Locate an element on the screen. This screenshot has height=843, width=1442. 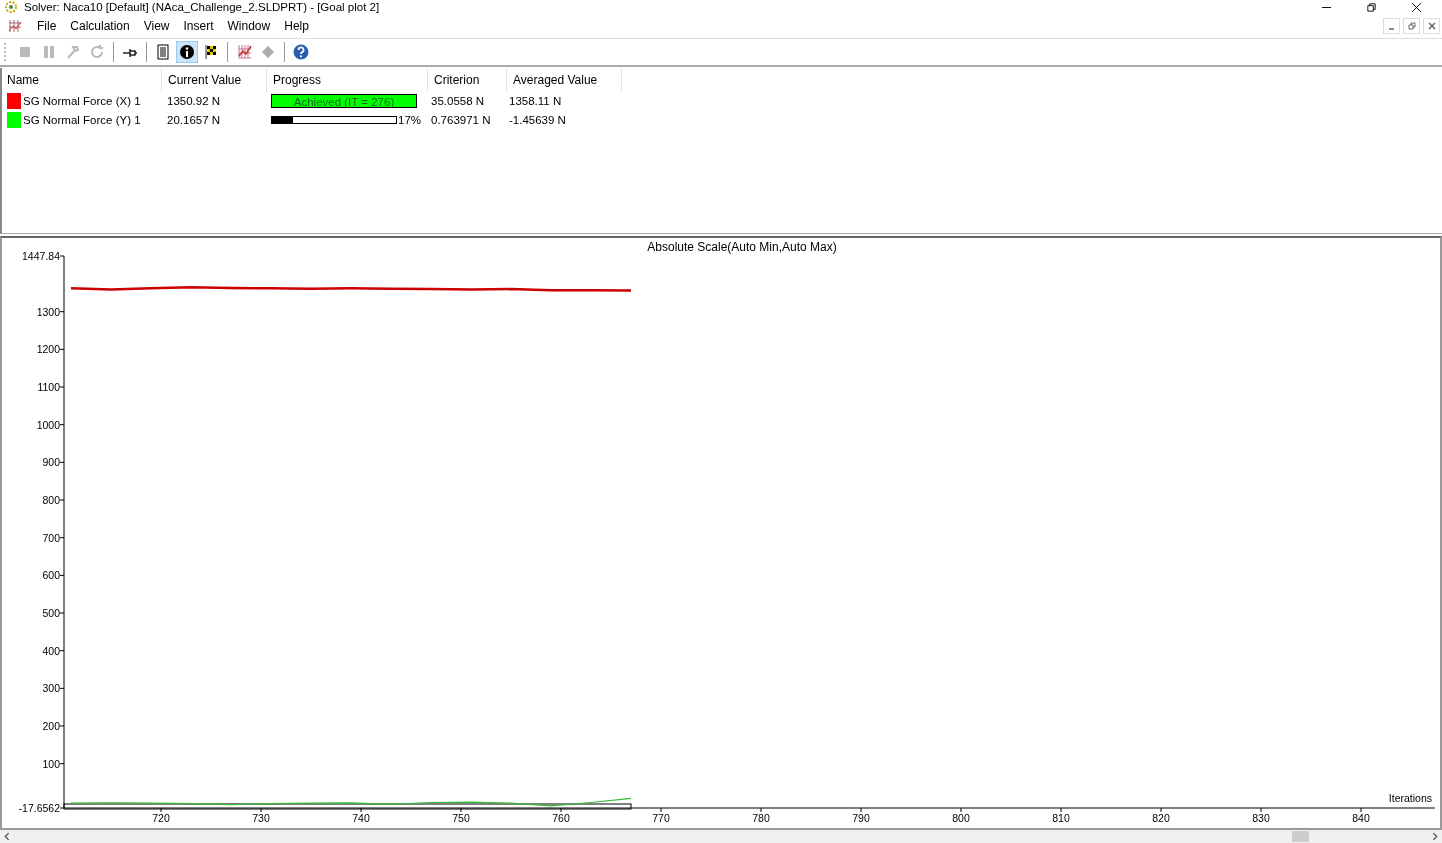
column-header: Name is located at coordinates (82, 79).